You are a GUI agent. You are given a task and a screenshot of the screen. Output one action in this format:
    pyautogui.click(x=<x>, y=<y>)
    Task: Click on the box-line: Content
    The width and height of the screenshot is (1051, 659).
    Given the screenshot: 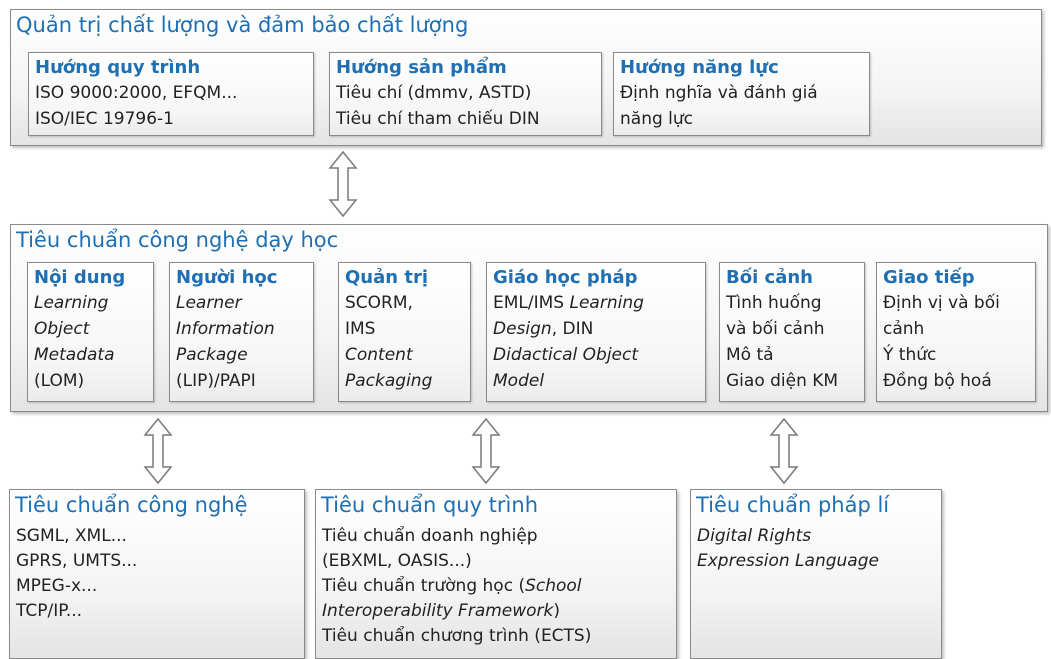 What is the action you would take?
    pyautogui.click(x=379, y=355)
    